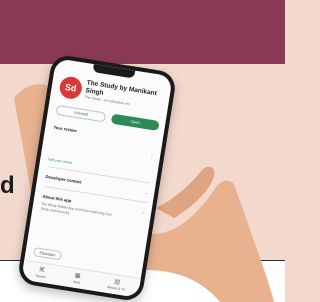 The height and width of the screenshot is (302, 320). What do you see at coordinates (60, 161) in the screenshot?
I see `edit-review-link: Edit your review` at bounding box center [60, 161].